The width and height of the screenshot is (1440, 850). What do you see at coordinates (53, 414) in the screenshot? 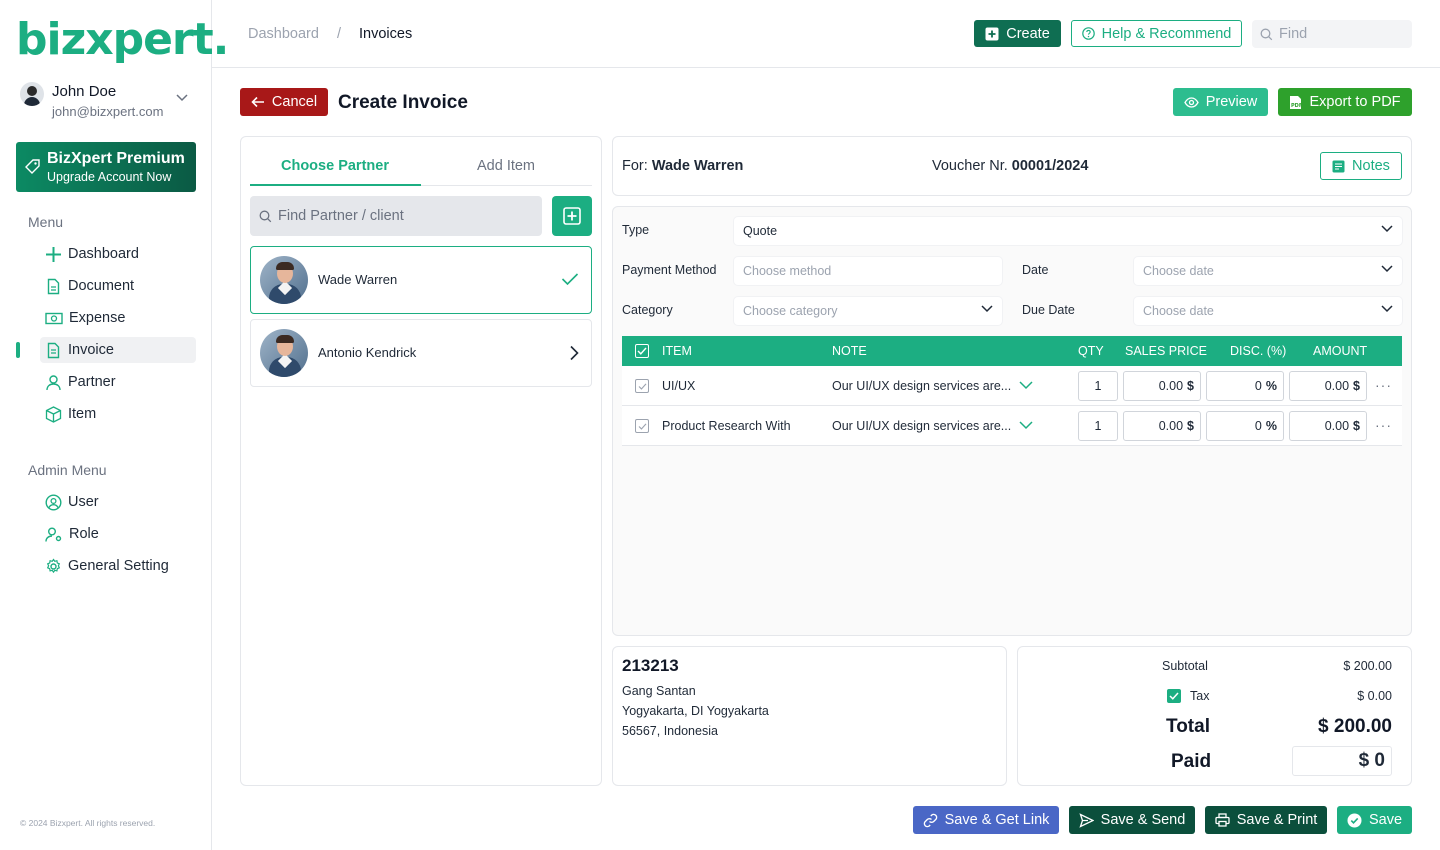
I see `box-icon` at bounding box center [53, 414].